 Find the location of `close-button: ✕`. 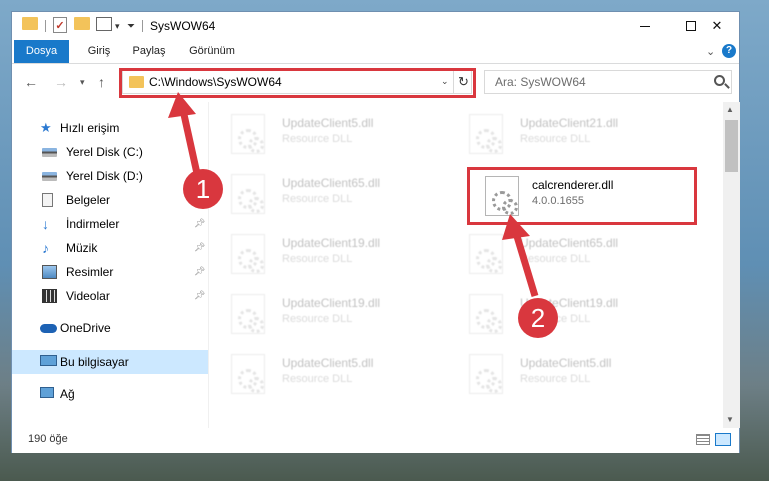

close-button: ✕ is located at coordinates (717, 26).